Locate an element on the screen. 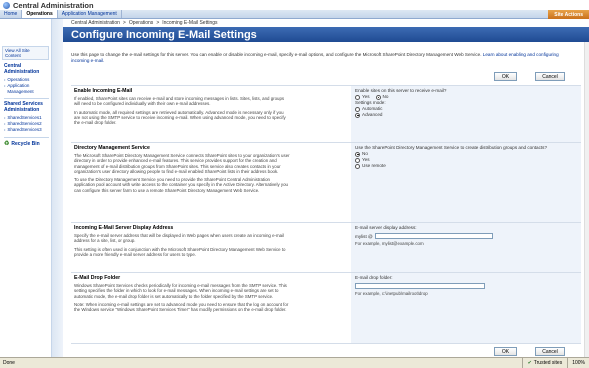  sidebar-header-shared-services: Shared Services Administration is located at coordinates (26, 105).